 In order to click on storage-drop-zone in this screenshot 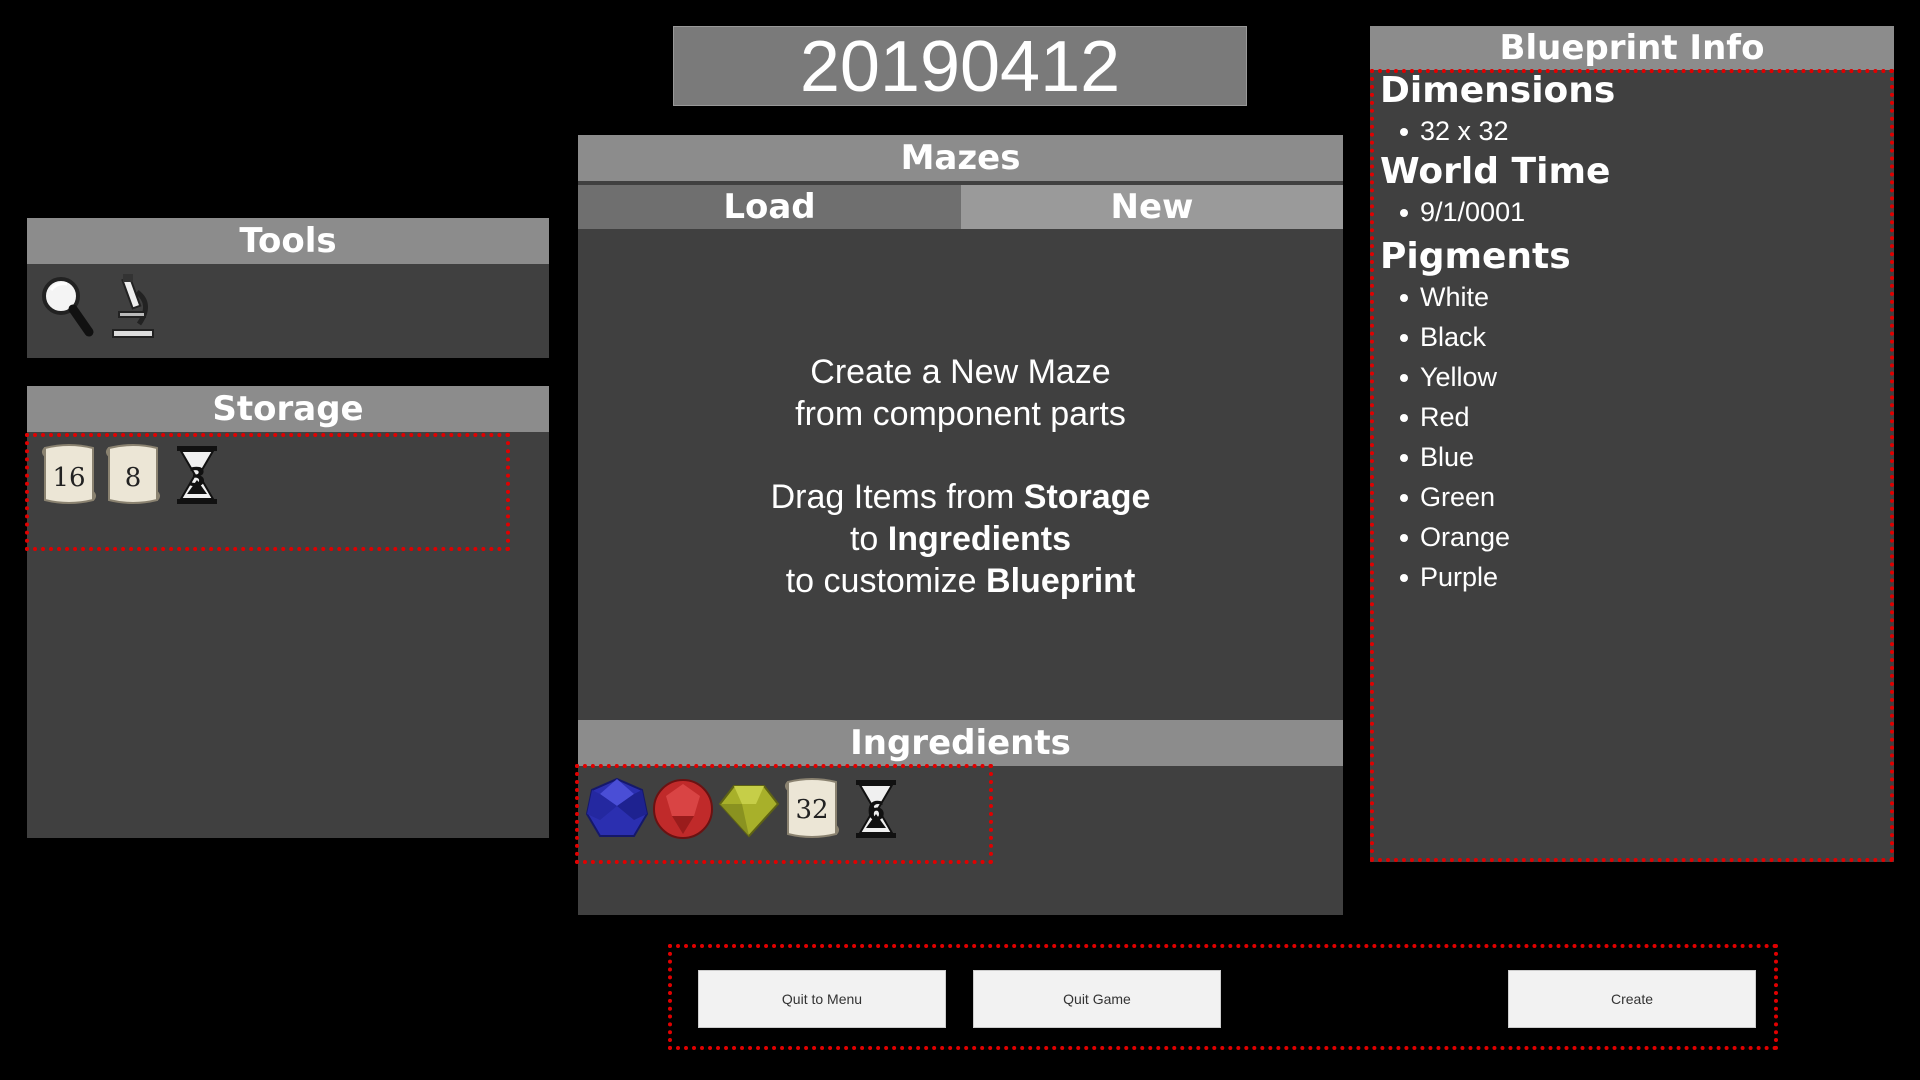, I will do `click(267, 492)`.